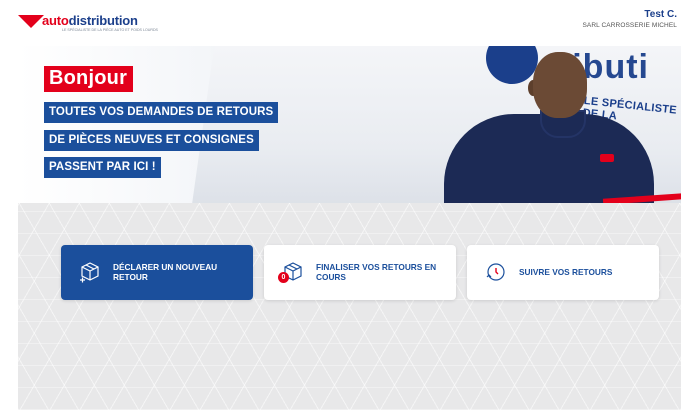 This screenshot has width=681, height=410. I want to click on tracking-icon, so click(495, 272).